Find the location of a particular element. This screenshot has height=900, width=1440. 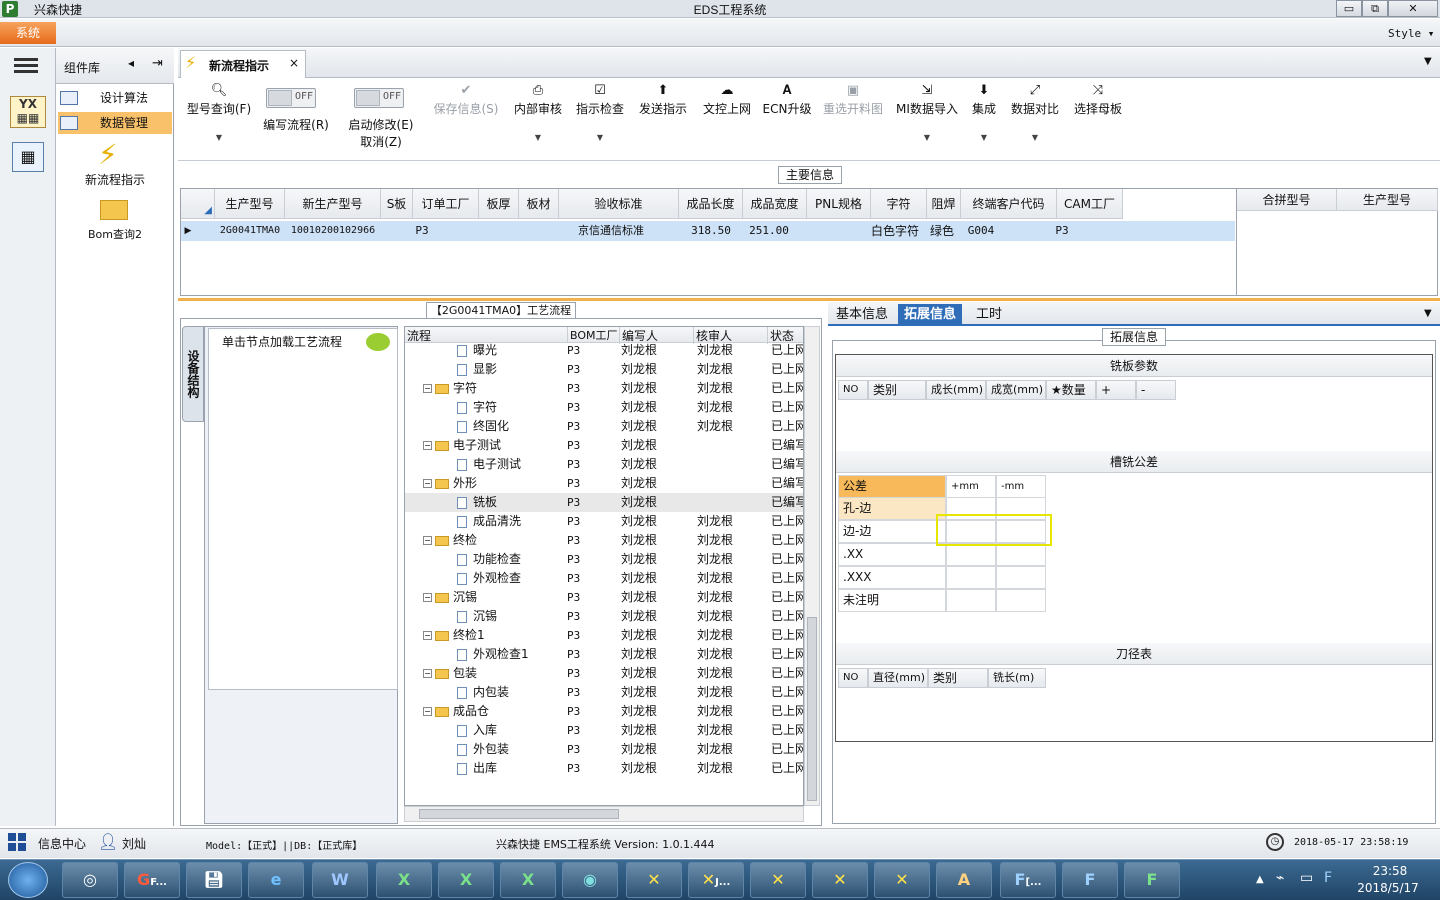

tree-node: − 包装 is located at coordinates (450, 673).